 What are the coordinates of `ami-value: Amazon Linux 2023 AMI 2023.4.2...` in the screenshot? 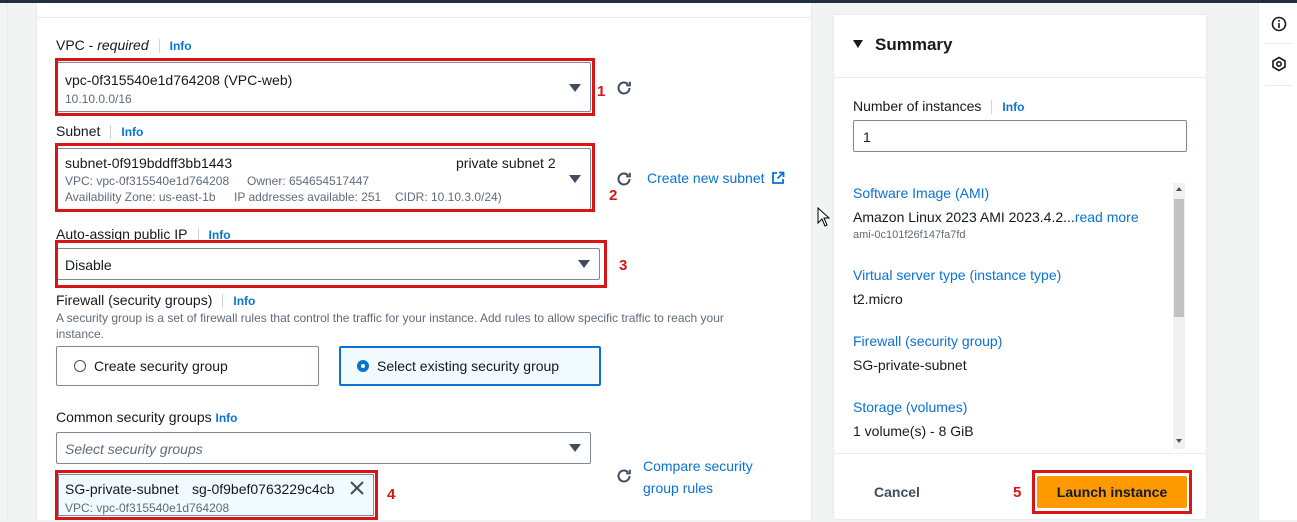 It's located at (964, 217).